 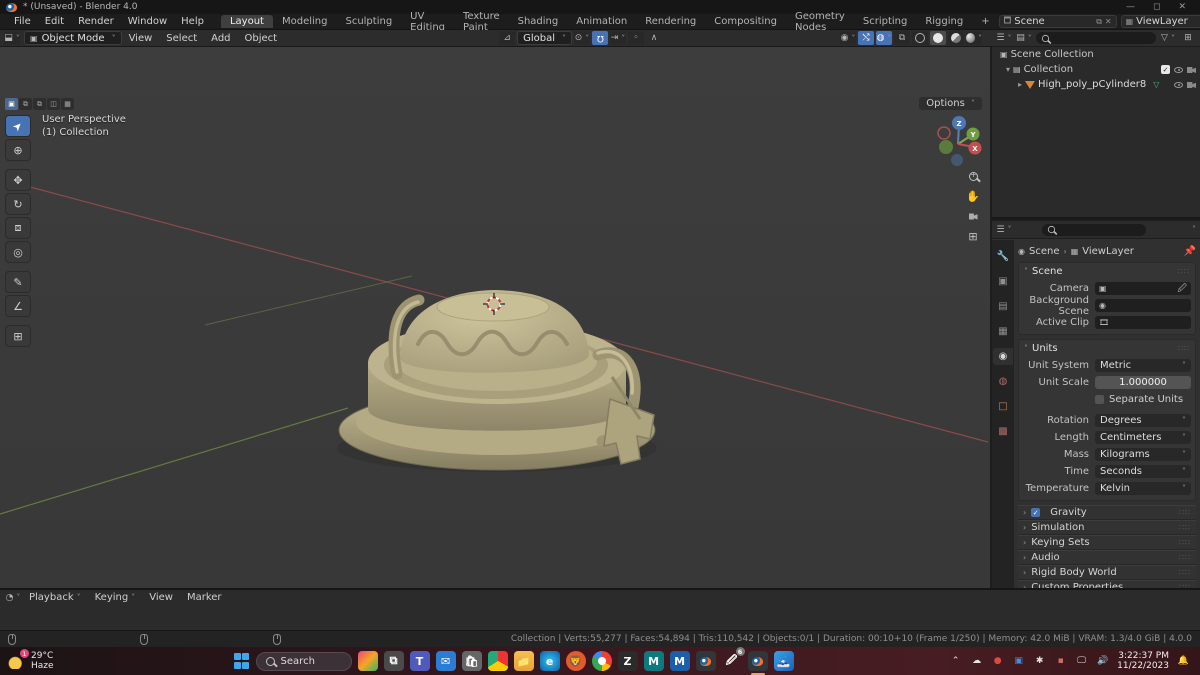 I want to click on outliner-display-mode-button: ▤, so click(x=1024, y=38).